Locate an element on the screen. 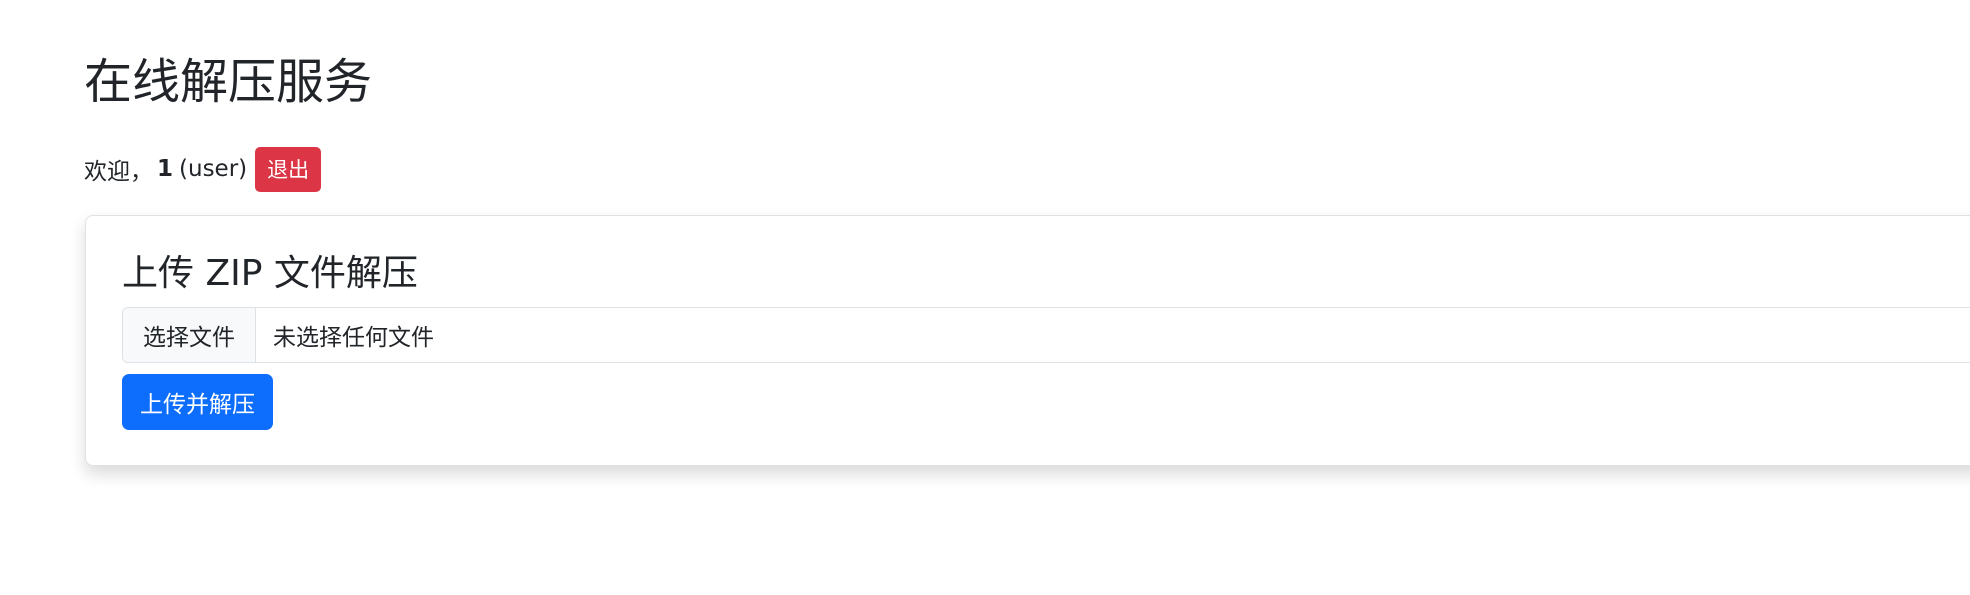 The width and height of the screenshot is (1970, 595). file-input: 选择文件 未选择任何文件 is located at coordinates (1046, 335).